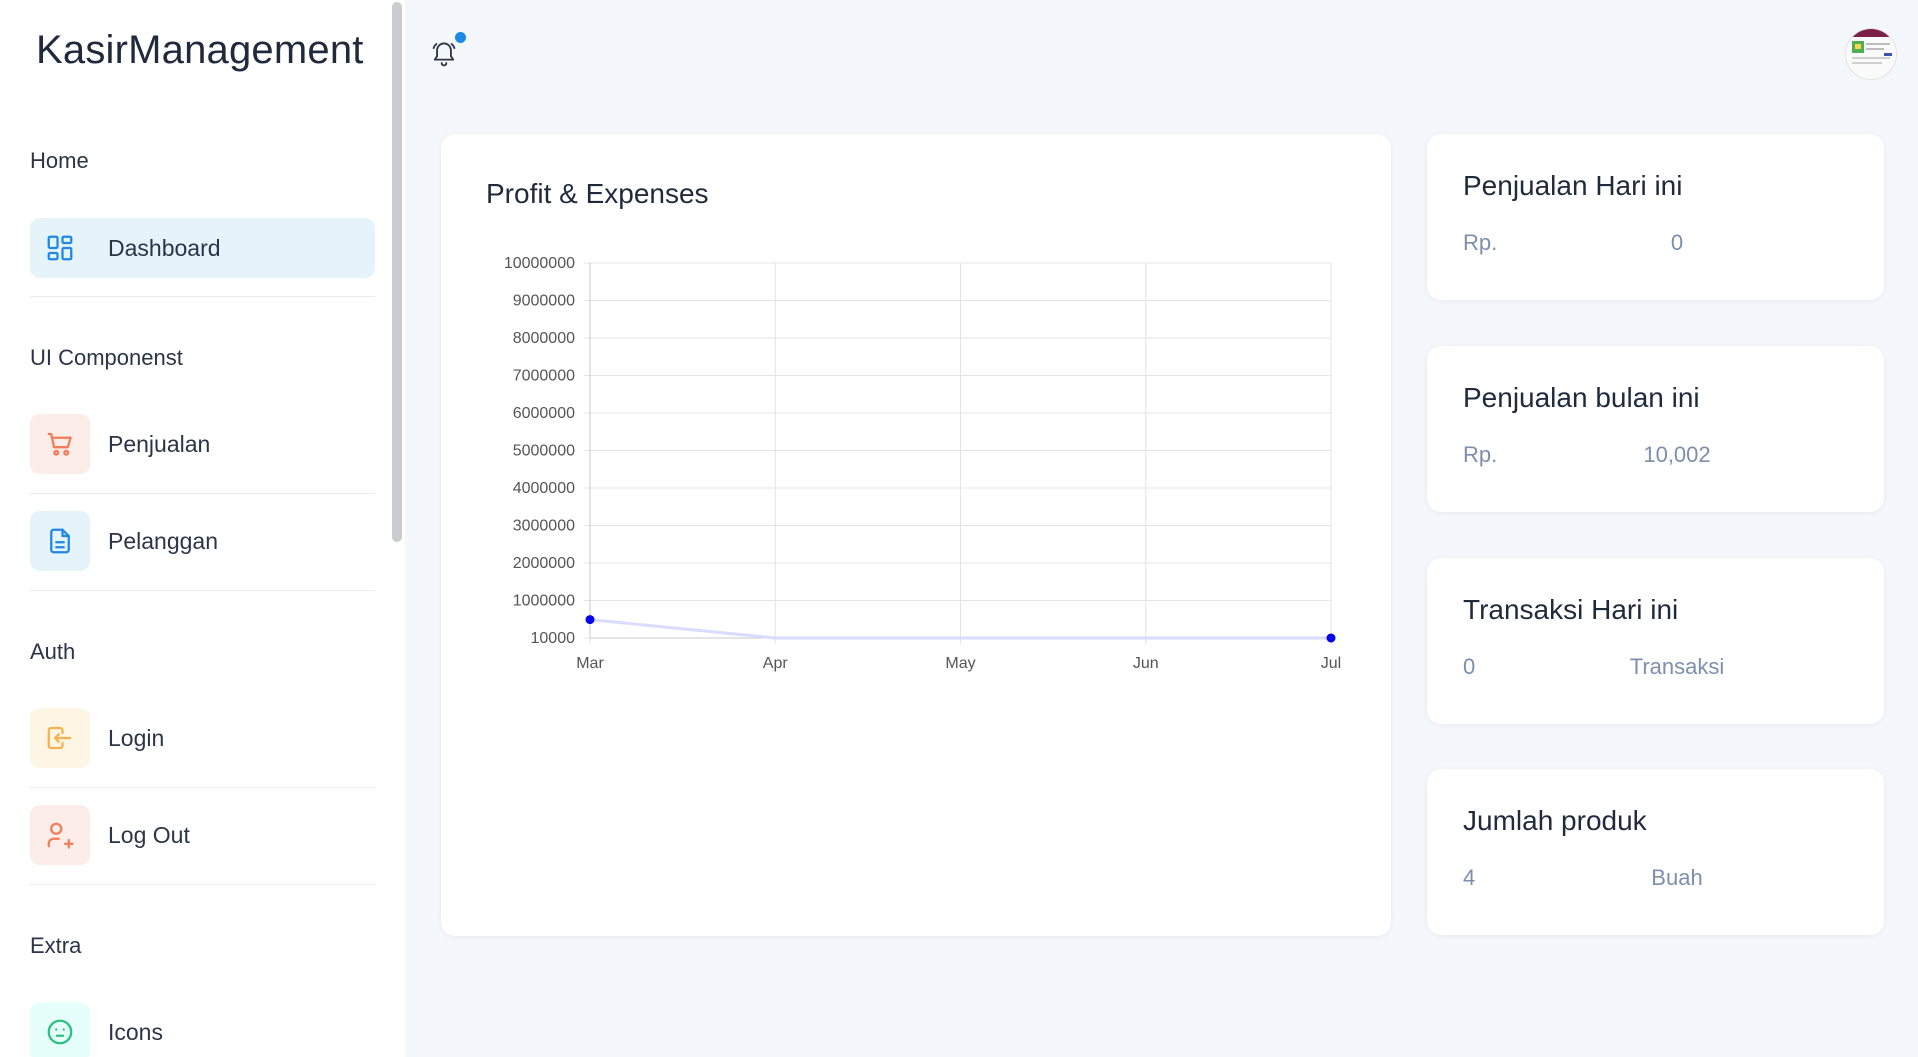 Image resolution: width=1918 pixels, height=1057 pixels. Describe the element at coordinates (544, 338) in the screenshot. I see `y-tick-label: 8000000` at that location.